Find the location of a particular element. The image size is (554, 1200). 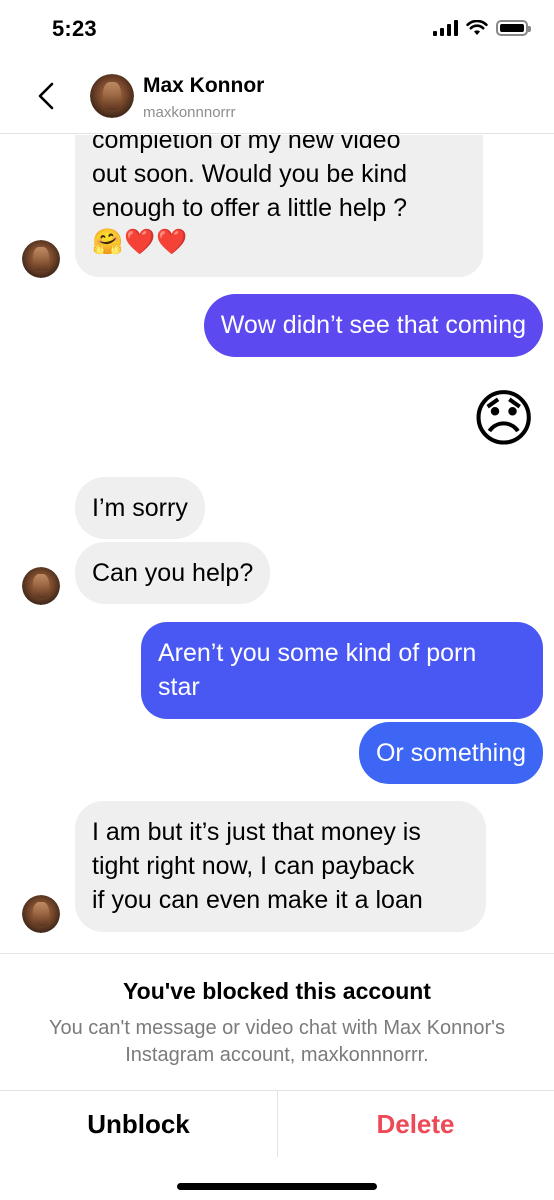

message-text: Wow didn’t see that coming is located at coordinates (373, 325).